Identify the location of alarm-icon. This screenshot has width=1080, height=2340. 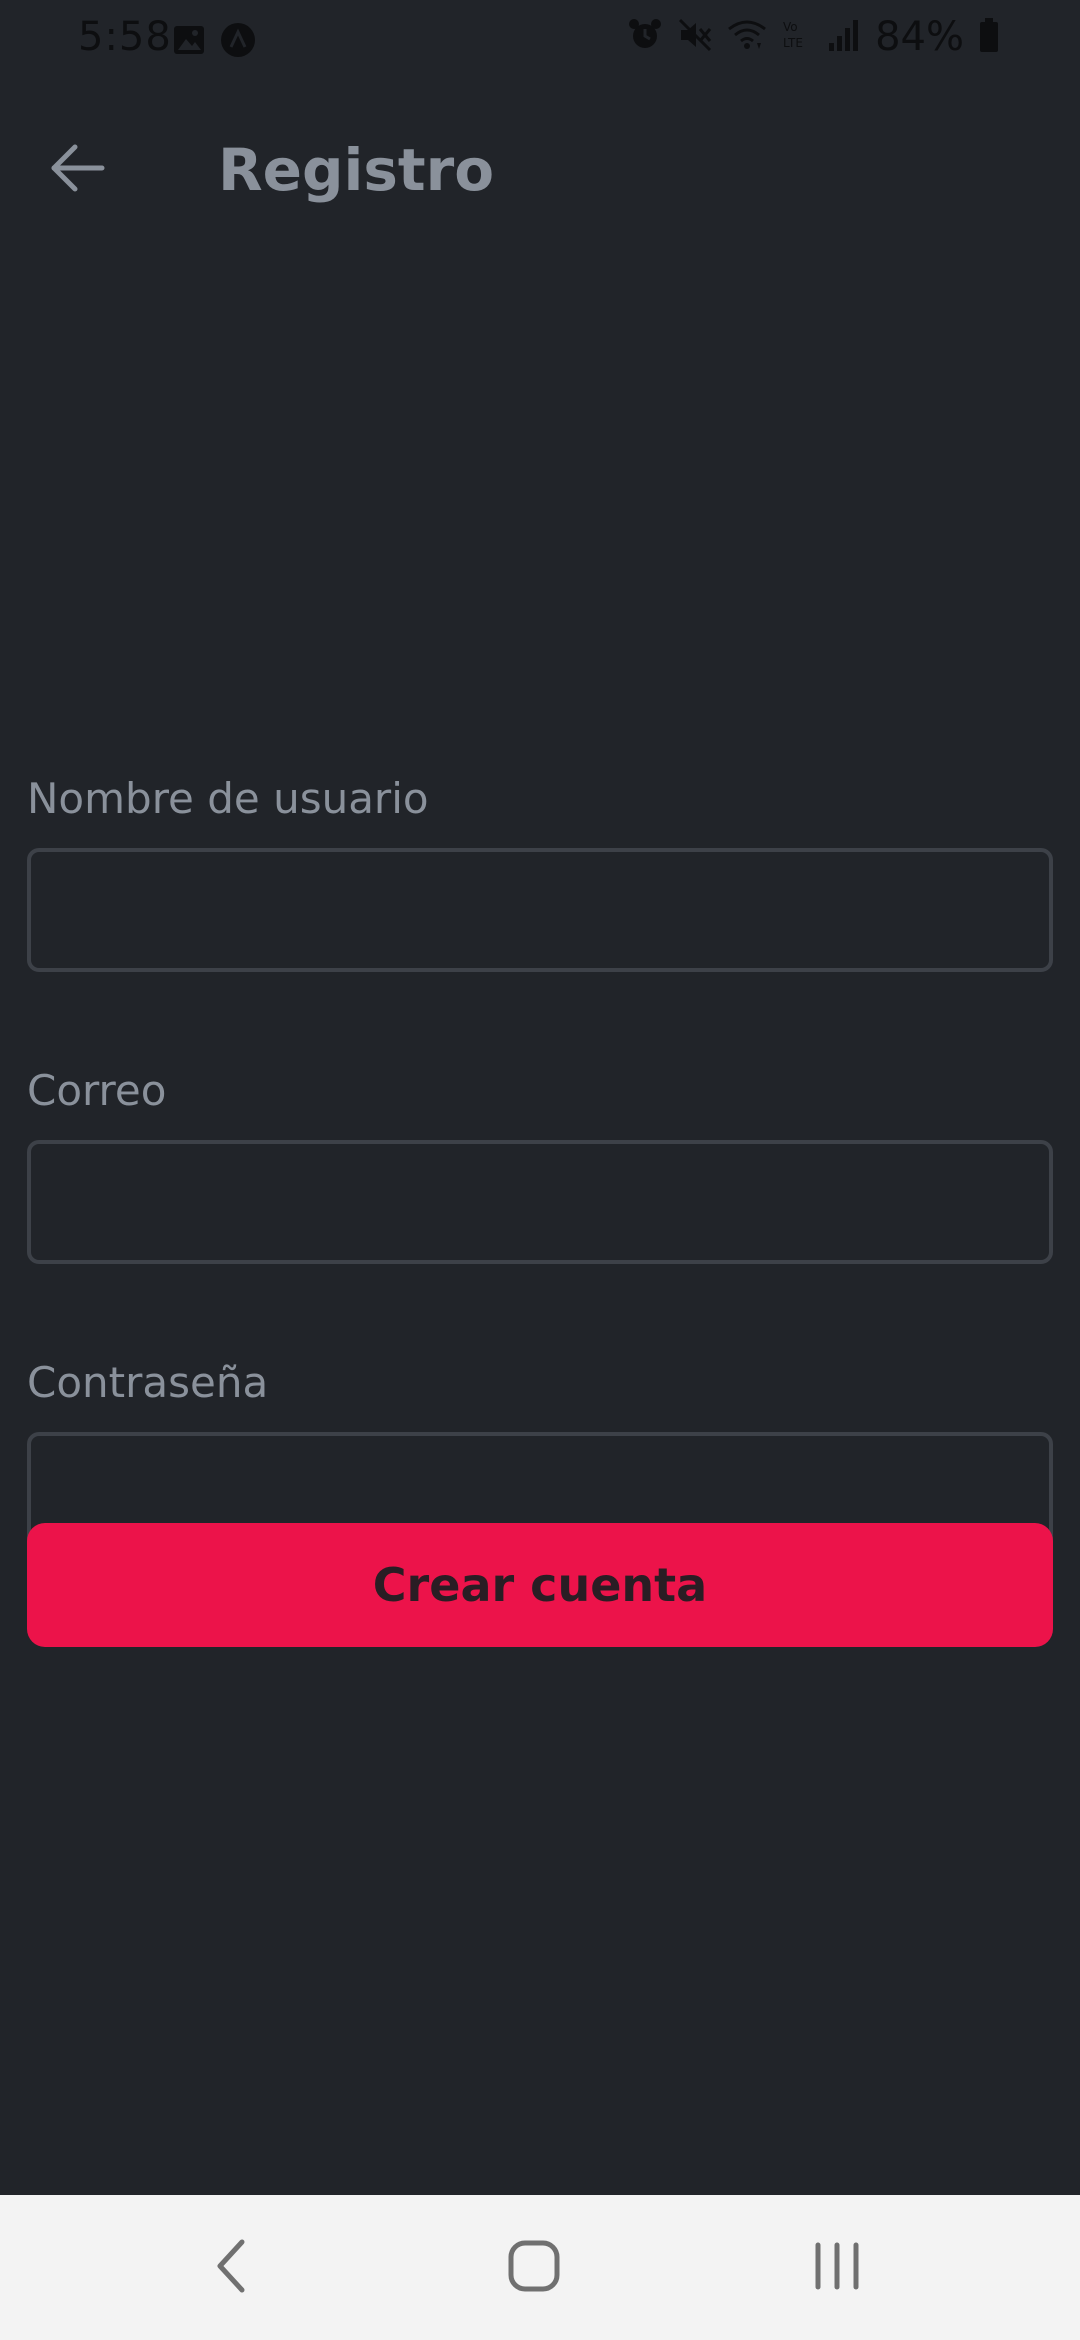
(645, 37).